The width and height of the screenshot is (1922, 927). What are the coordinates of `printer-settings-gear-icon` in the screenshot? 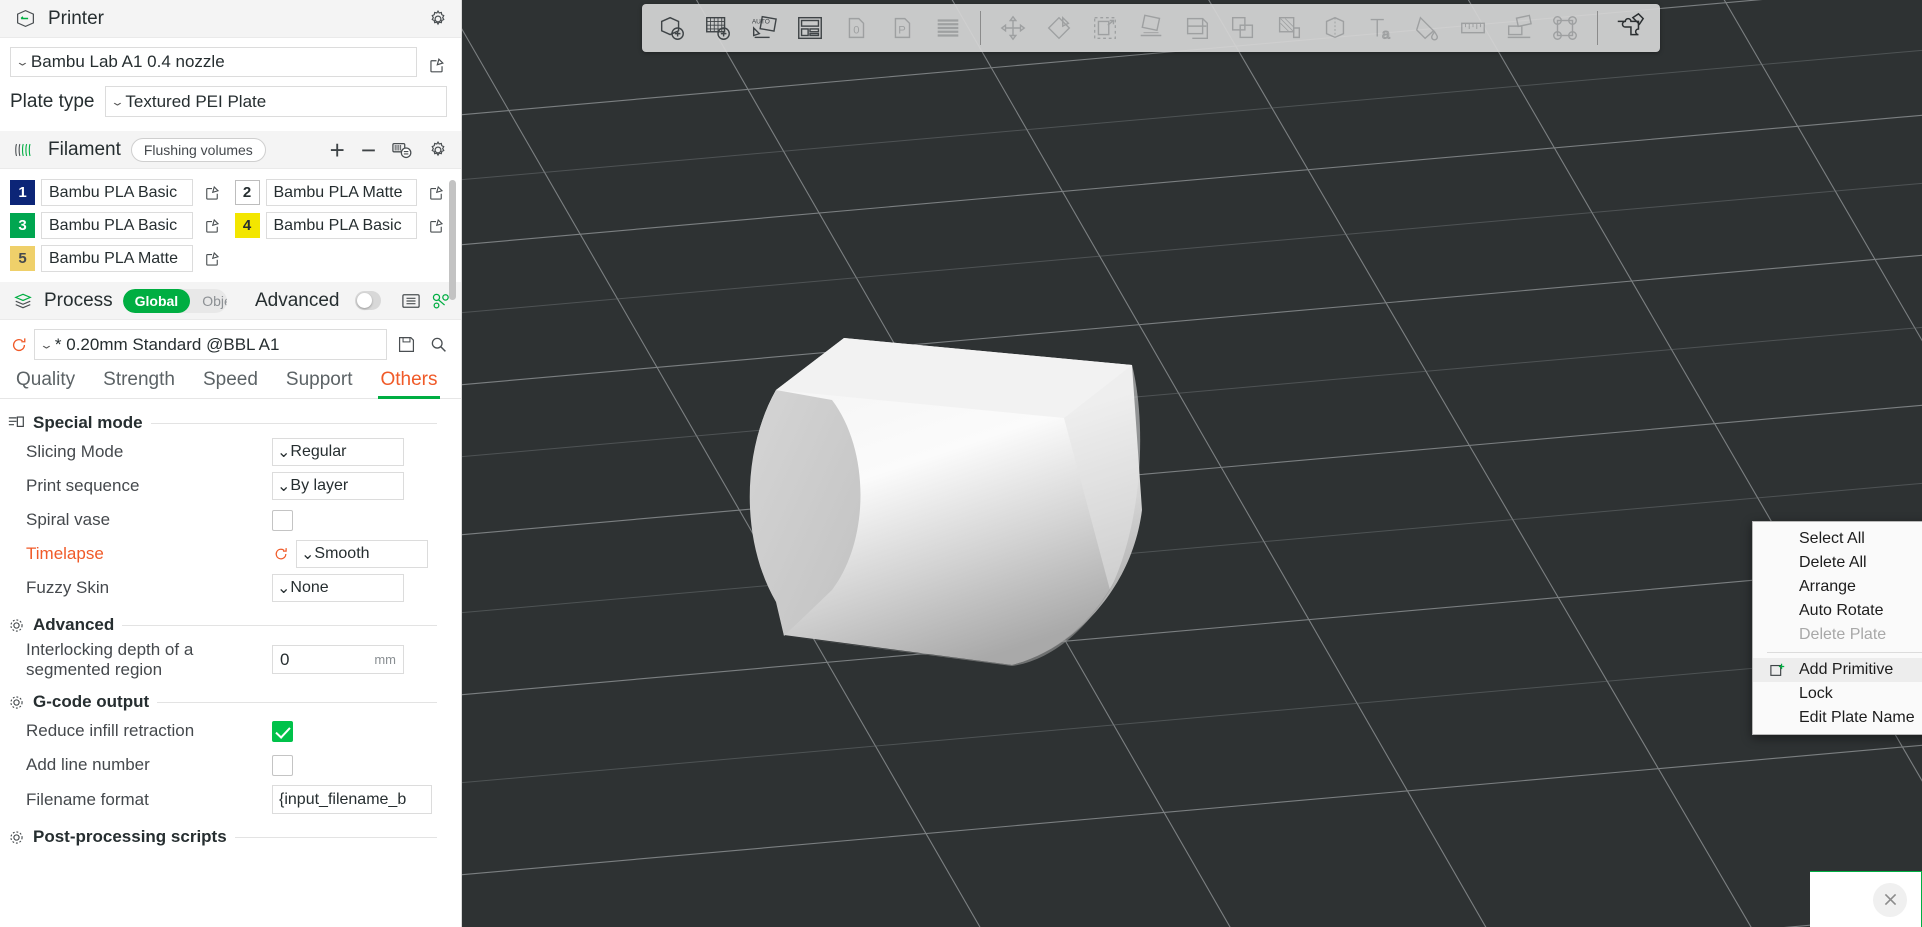 It's located at (438, 19).